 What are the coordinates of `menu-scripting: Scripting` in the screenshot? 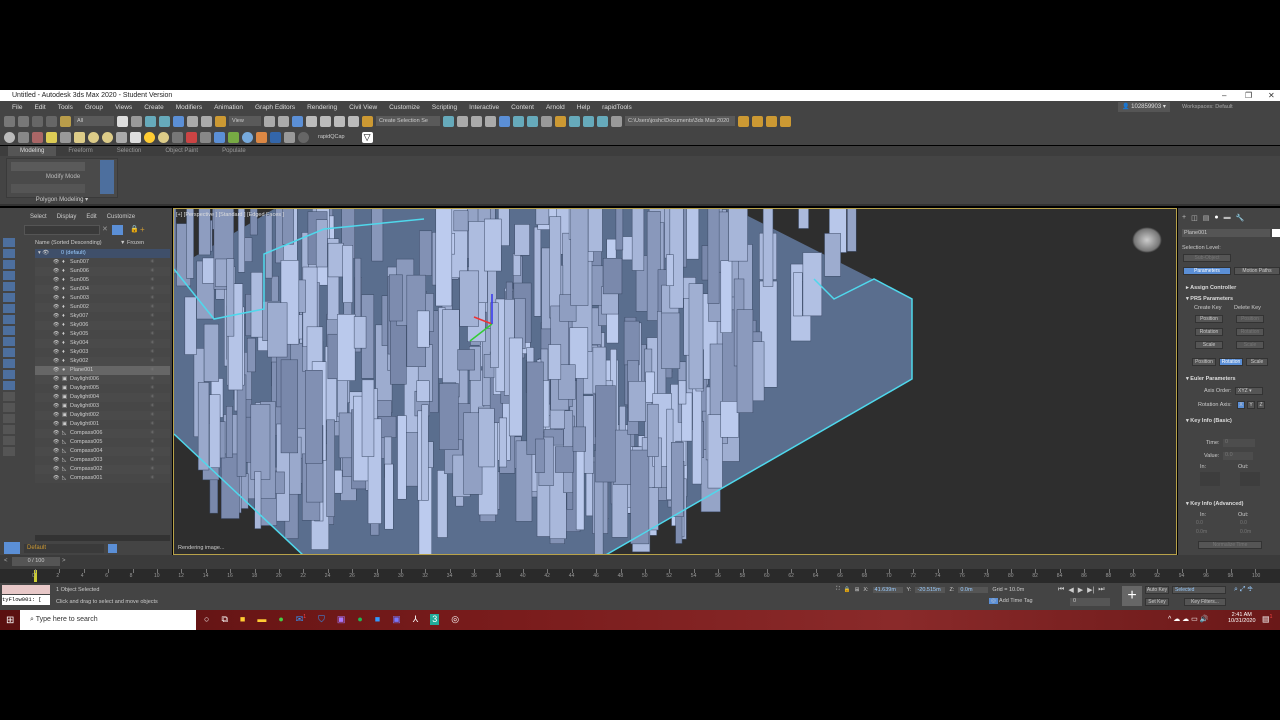 It's located at (444, 107).